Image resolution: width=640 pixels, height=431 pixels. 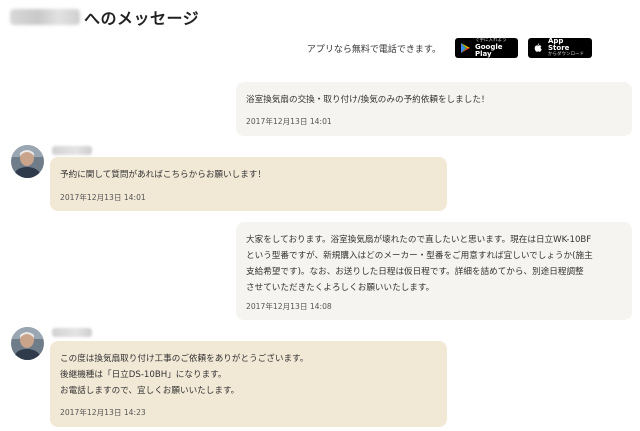 I want to click on message-time: 2017年12月13日 14:23, so click(x=103, y=412).